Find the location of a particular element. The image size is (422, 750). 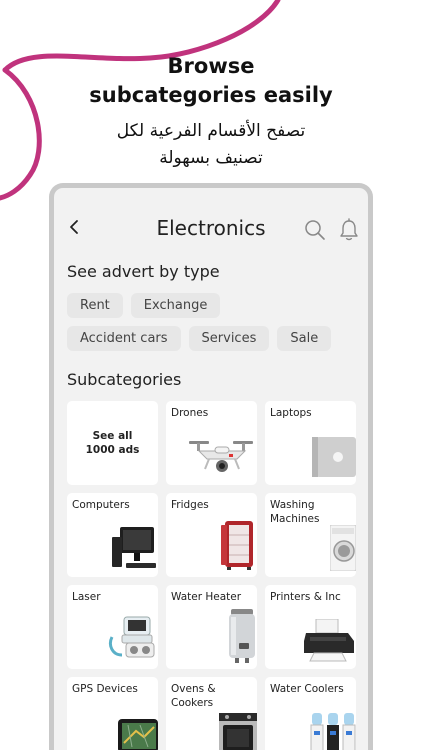

see-all-tile: See all 1000 ads is located at coordinates (112, 443).